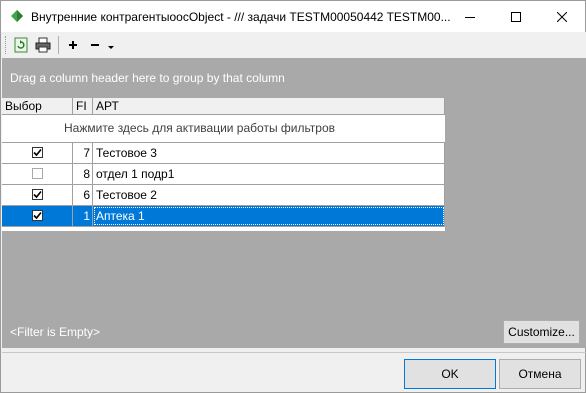  I want to click on close-button, so click(562, 16).